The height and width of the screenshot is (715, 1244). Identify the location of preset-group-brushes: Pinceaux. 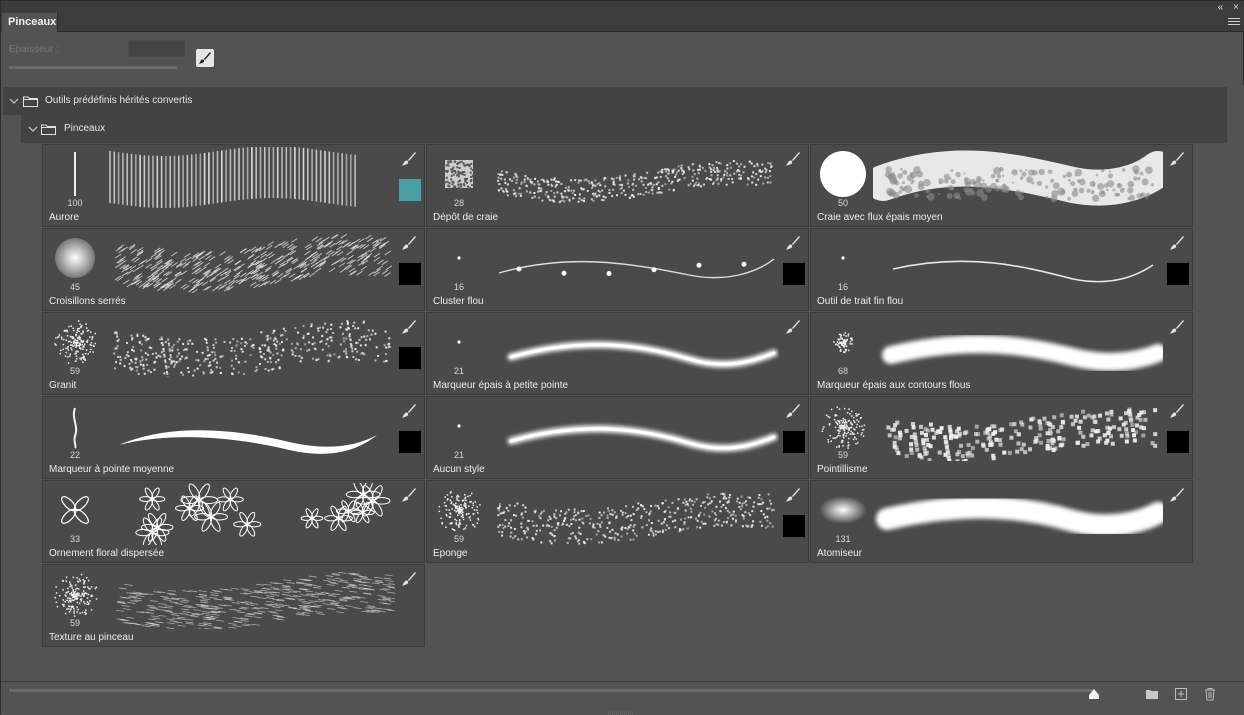
(624, 129).